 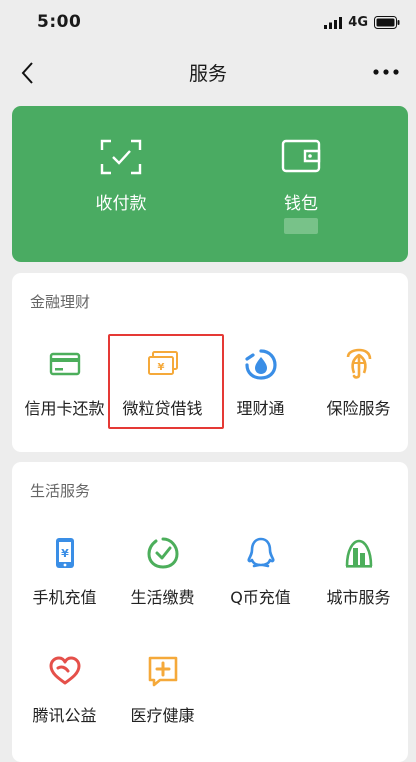 I want to click on wallet-icon, so click(x=301, y=156).